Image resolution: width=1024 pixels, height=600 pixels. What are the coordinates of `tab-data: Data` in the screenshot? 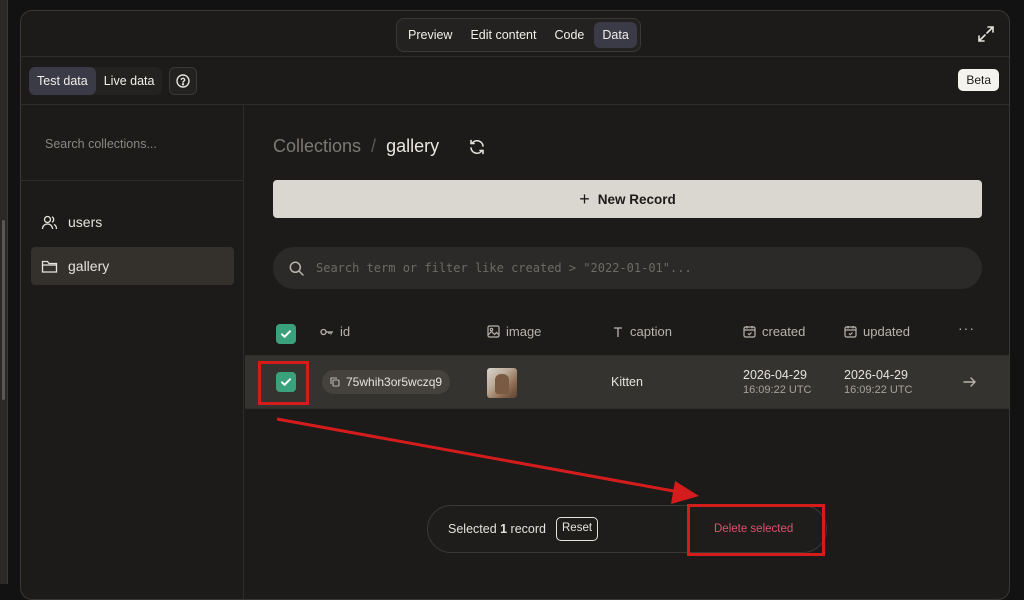 It's located at (615, 35).